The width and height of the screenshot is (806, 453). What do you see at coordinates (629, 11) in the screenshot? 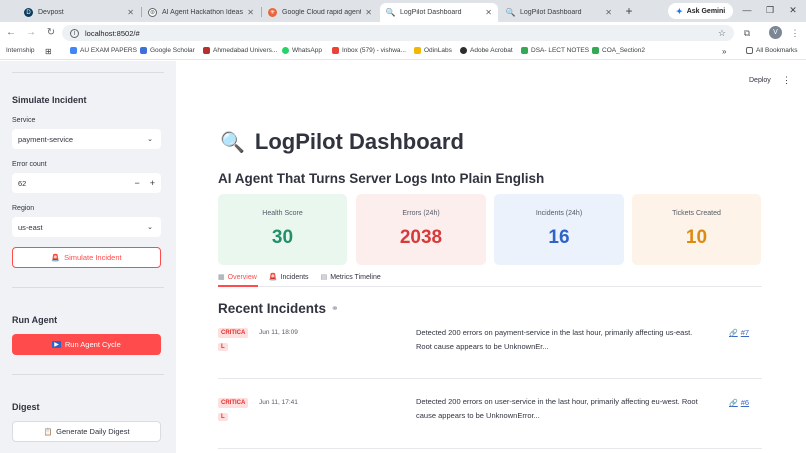
I see `new-tab-plus-icon: +` at bounding box center [629, 11].